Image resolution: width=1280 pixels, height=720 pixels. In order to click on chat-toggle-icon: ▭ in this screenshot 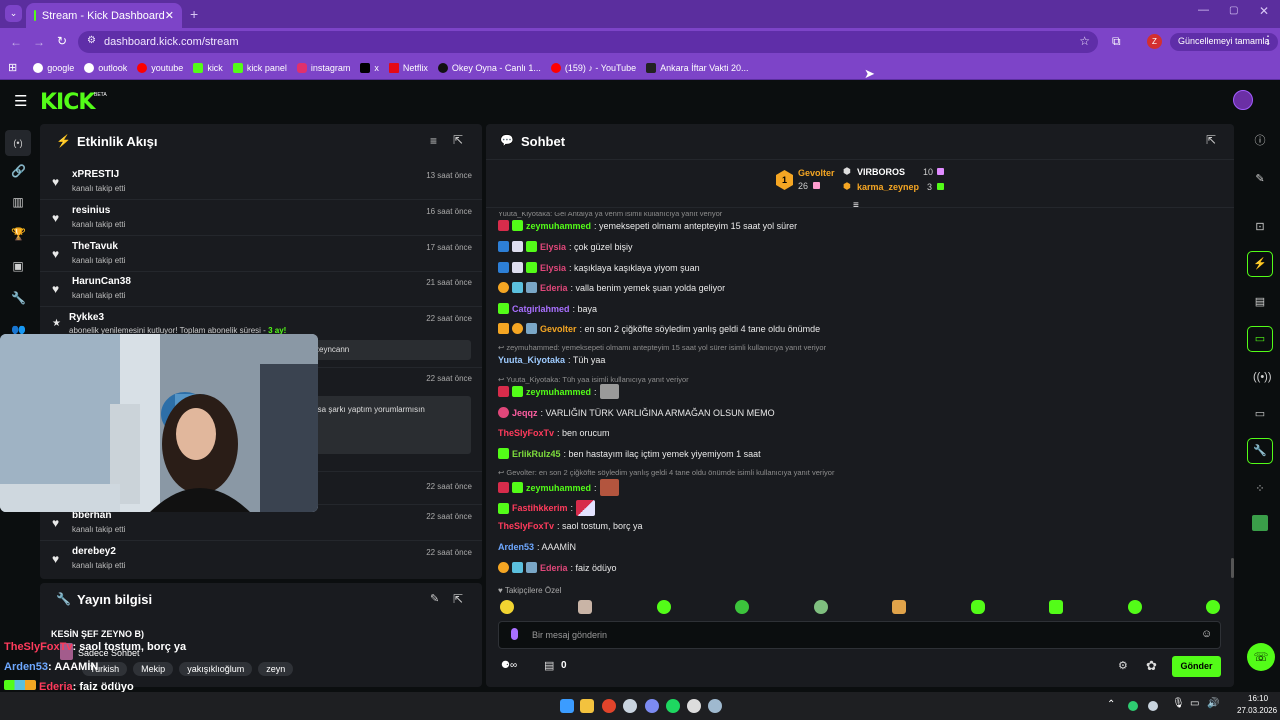, I will do `click(1260, 339)`.